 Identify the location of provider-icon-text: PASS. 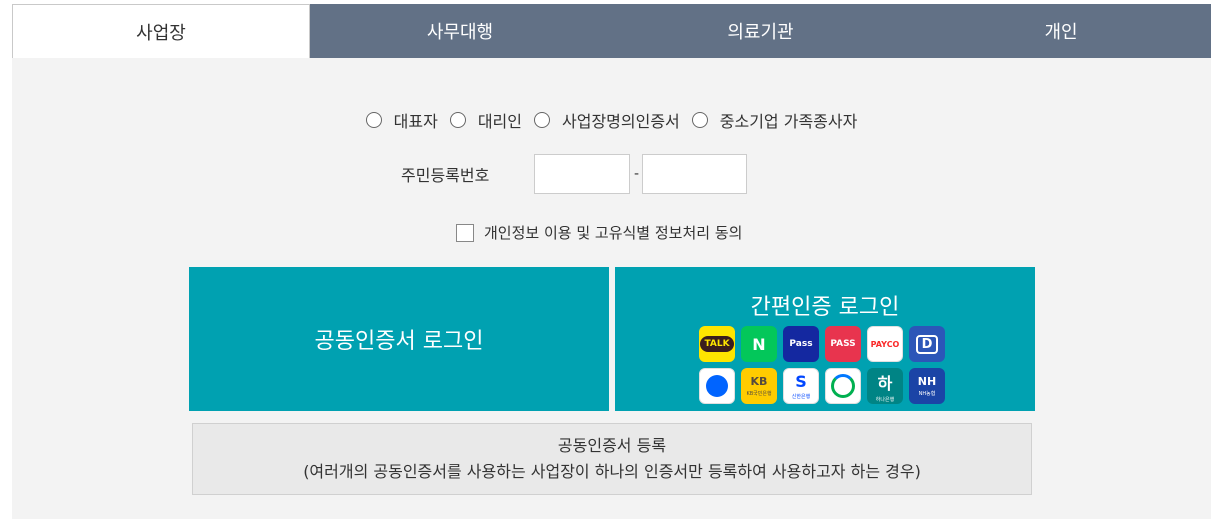
(843, 344).